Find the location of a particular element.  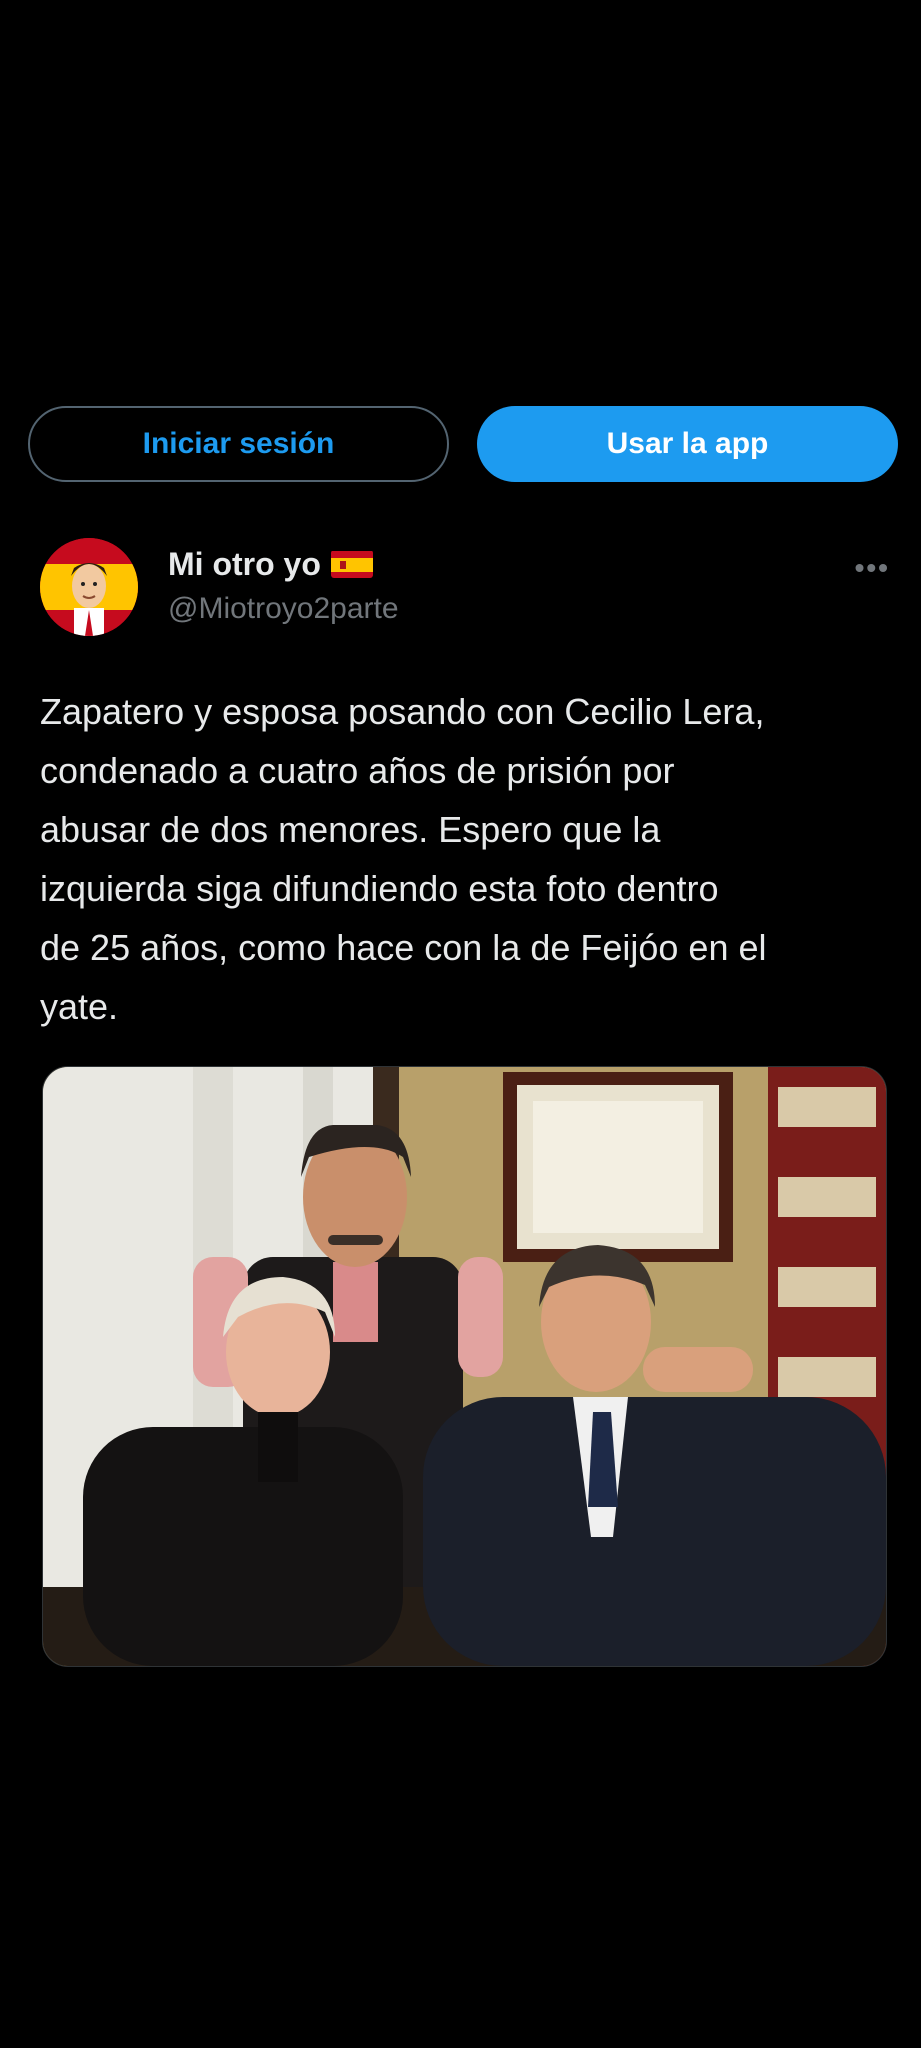

display-name-text: Mi otro yo is located at coordinates (244, 564).